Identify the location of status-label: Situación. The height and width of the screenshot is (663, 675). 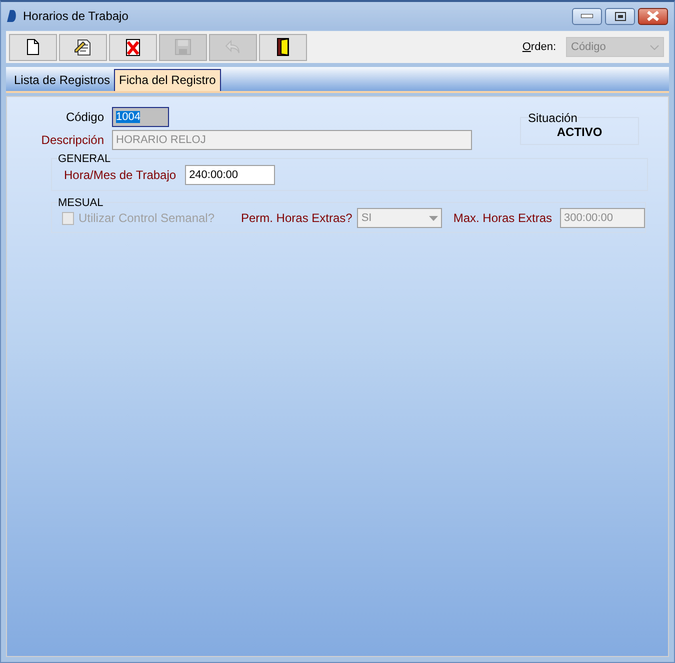
(553, 118).